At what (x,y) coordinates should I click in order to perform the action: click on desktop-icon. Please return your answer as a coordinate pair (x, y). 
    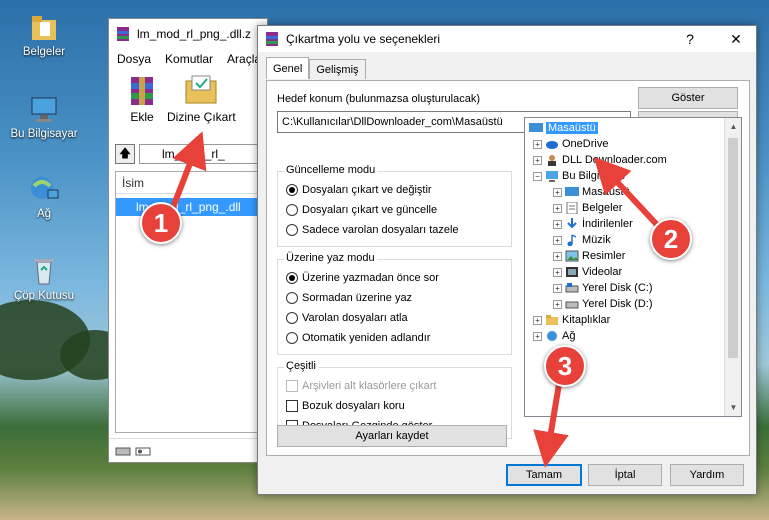
    Looking at the image, I should click on (572, 191).